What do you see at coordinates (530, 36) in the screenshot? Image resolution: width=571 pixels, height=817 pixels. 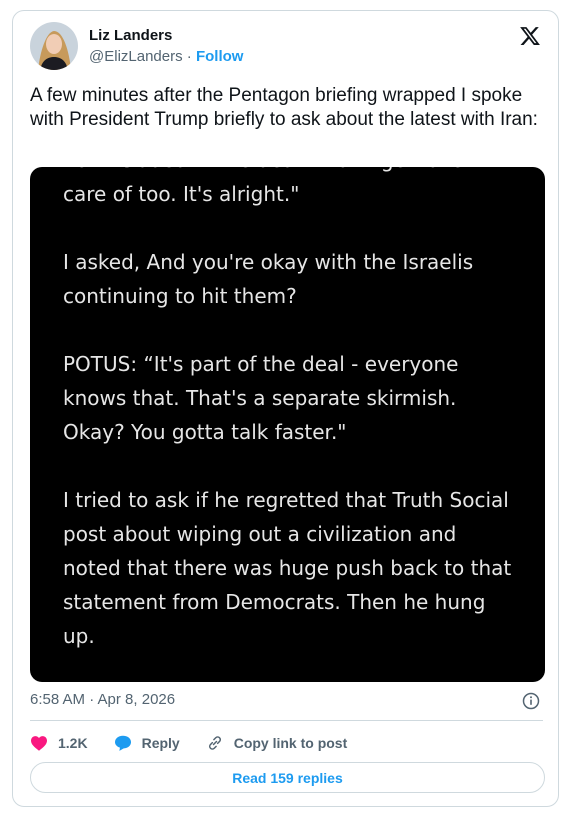 I see `x-logo-icon` at bounding box center [530, 36].